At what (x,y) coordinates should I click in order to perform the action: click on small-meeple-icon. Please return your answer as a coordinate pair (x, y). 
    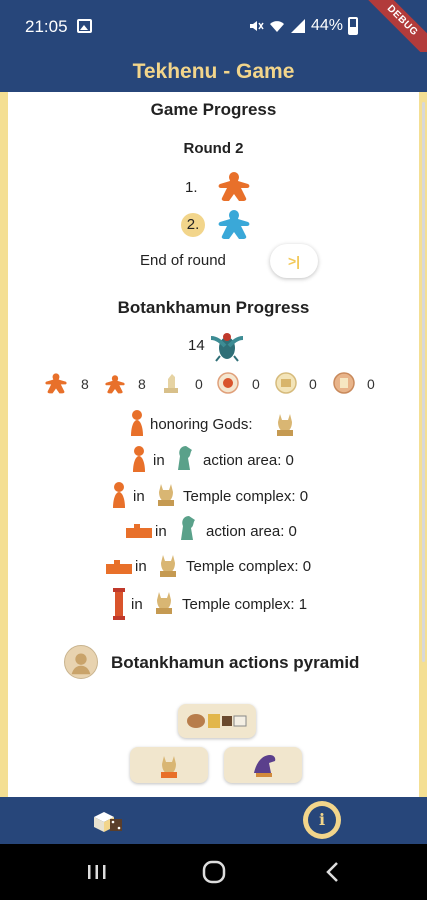
    Looking at the image, I should click on (115, 384).